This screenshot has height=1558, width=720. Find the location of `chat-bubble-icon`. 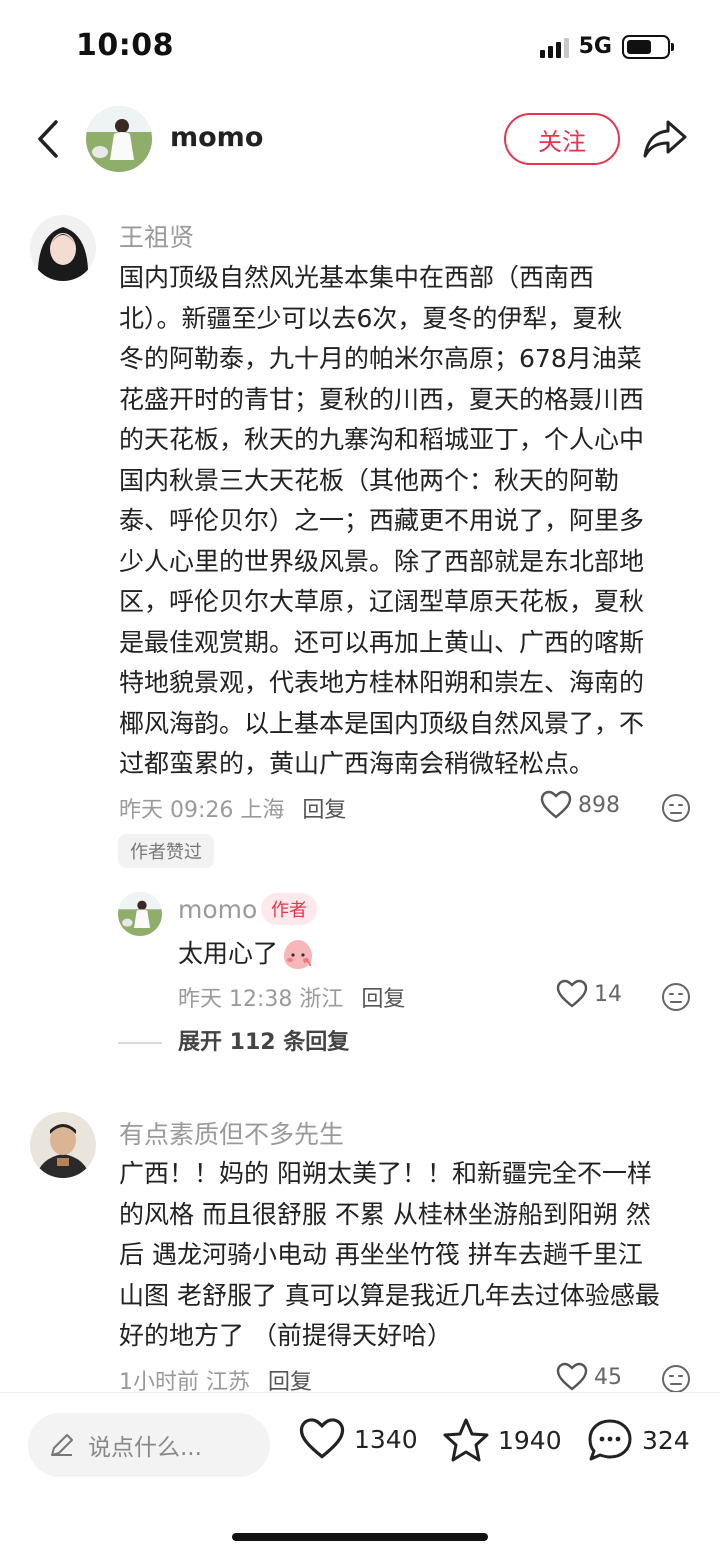

chat-bubble-icon is located at coordinates (610, 1440).